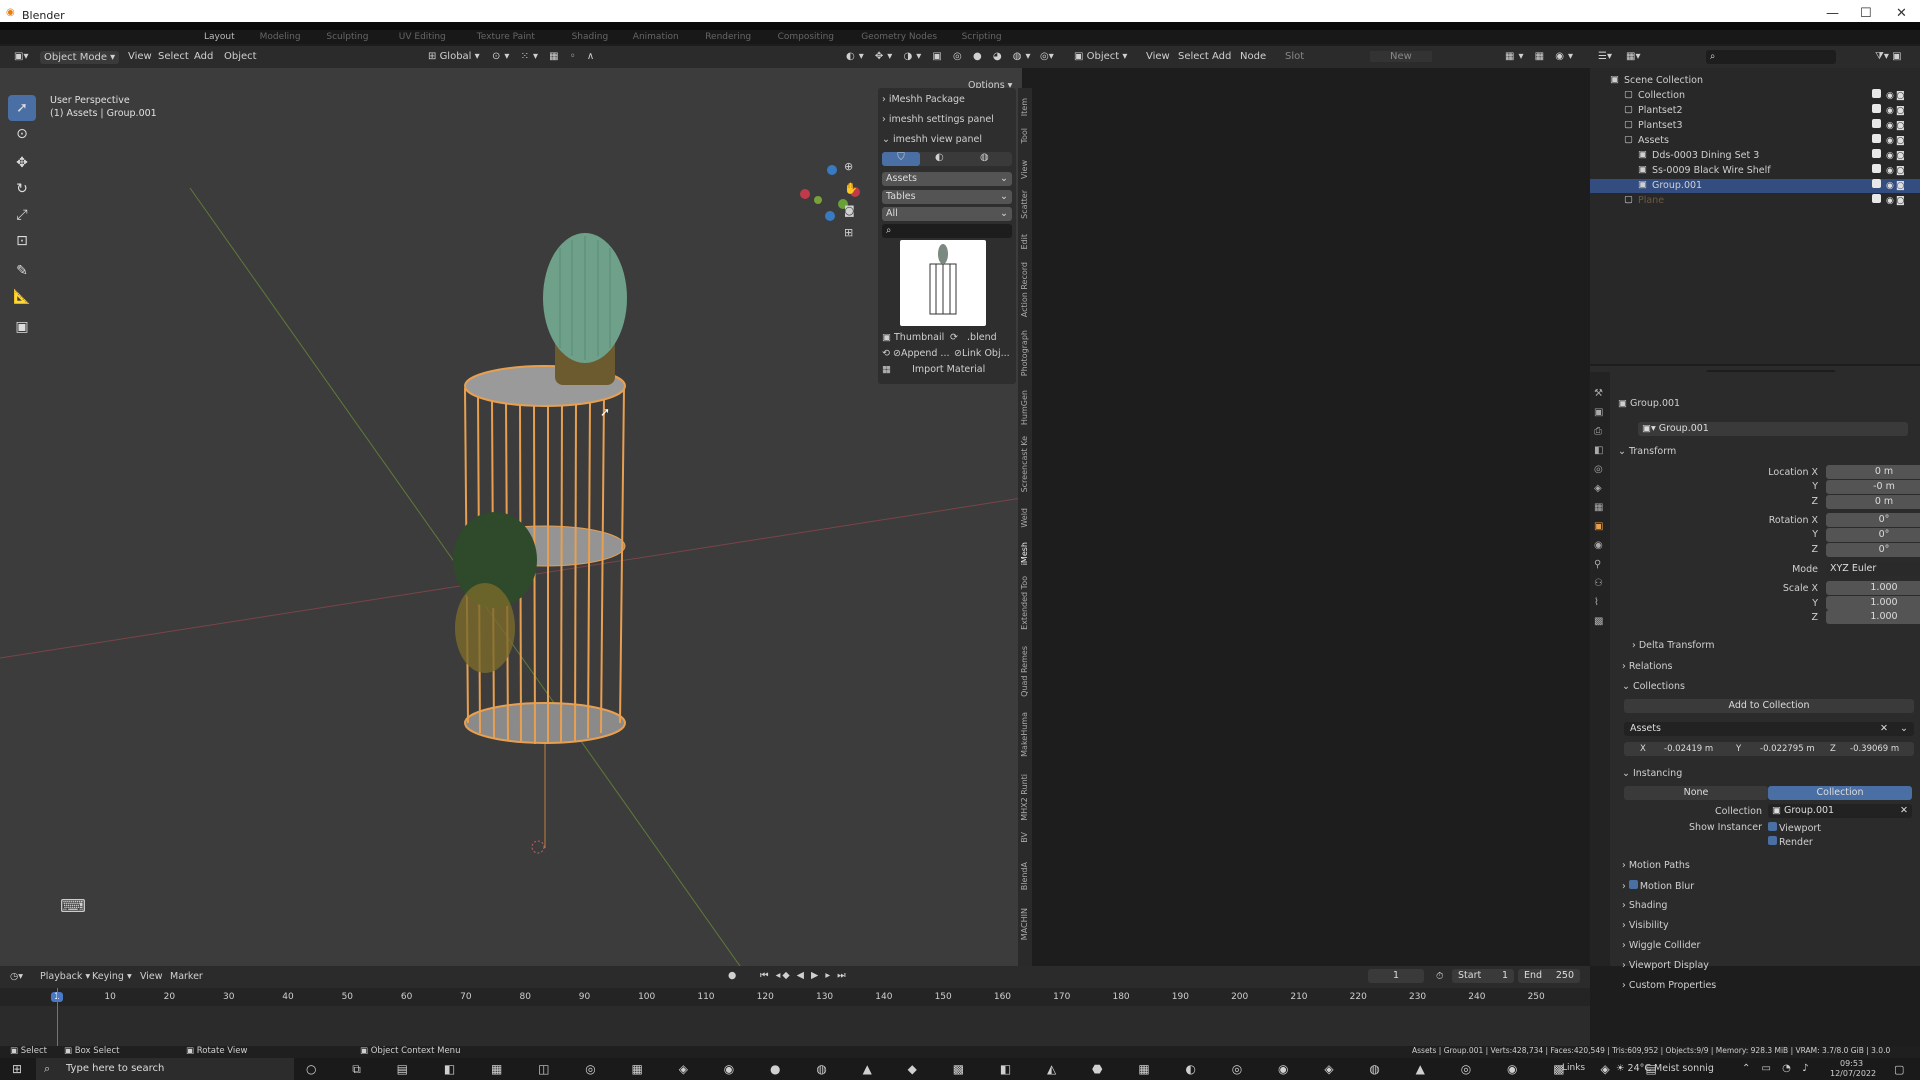 The height and width of the screenshot is (1080, 1920). Describe the element at coordinates (173, 56) in the screenshot. I see `menu-select: Select` at that location.